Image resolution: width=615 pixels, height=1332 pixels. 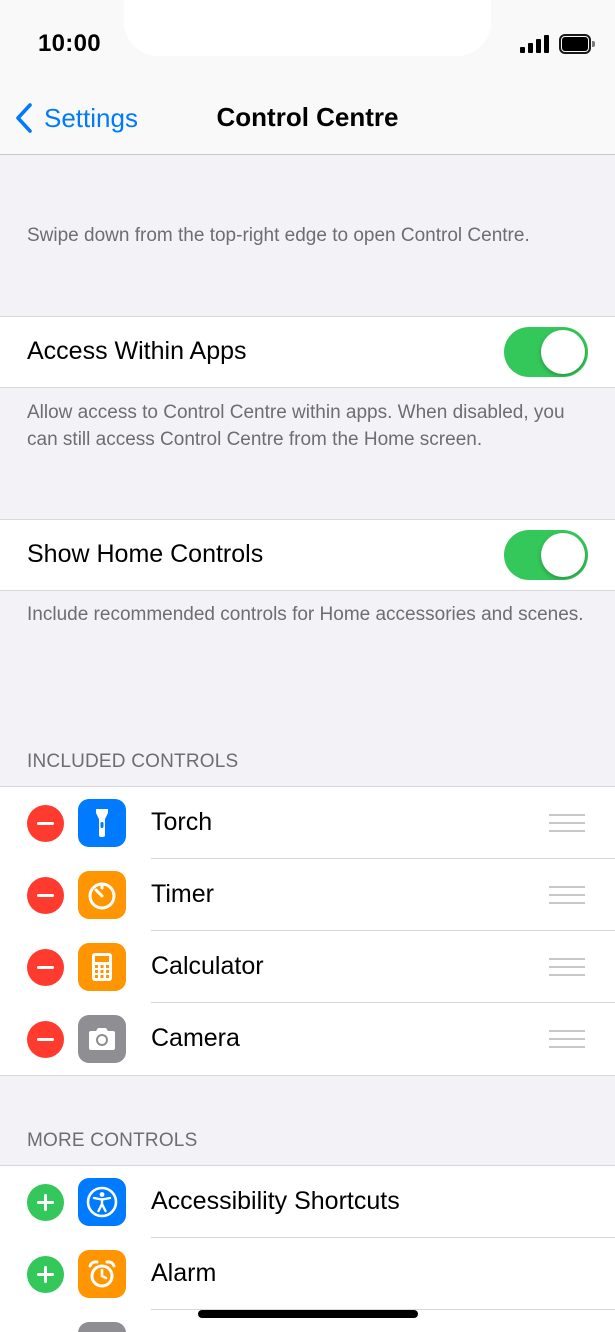 I want to click on drag-handle-torch, so click(x=567, y=823).